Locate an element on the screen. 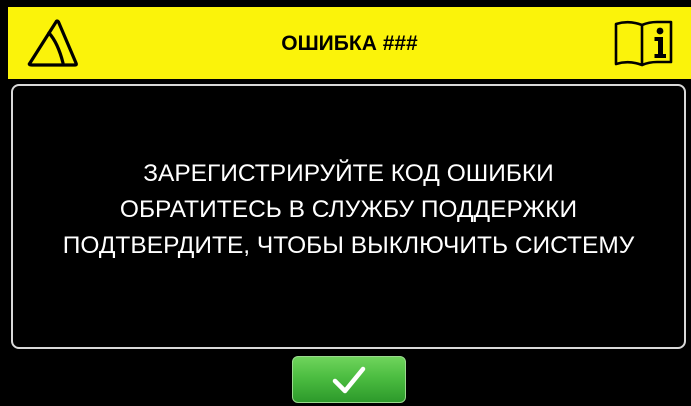 The image size is (691, 406). message-line-register-code: ЗАРЕГИСТРИРУЙТЕ КОД ОШИБКИ is located at coordinates (348, 173).